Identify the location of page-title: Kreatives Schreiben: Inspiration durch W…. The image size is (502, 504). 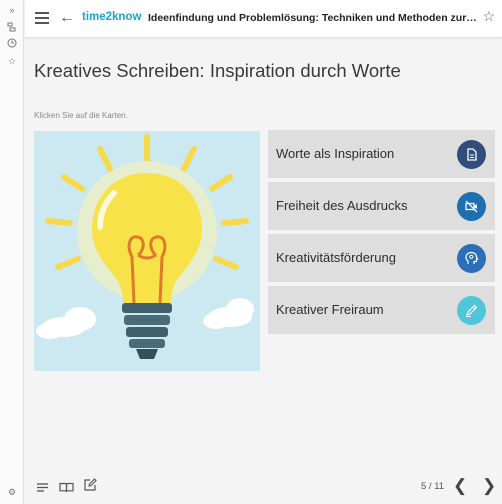
(217, 70).